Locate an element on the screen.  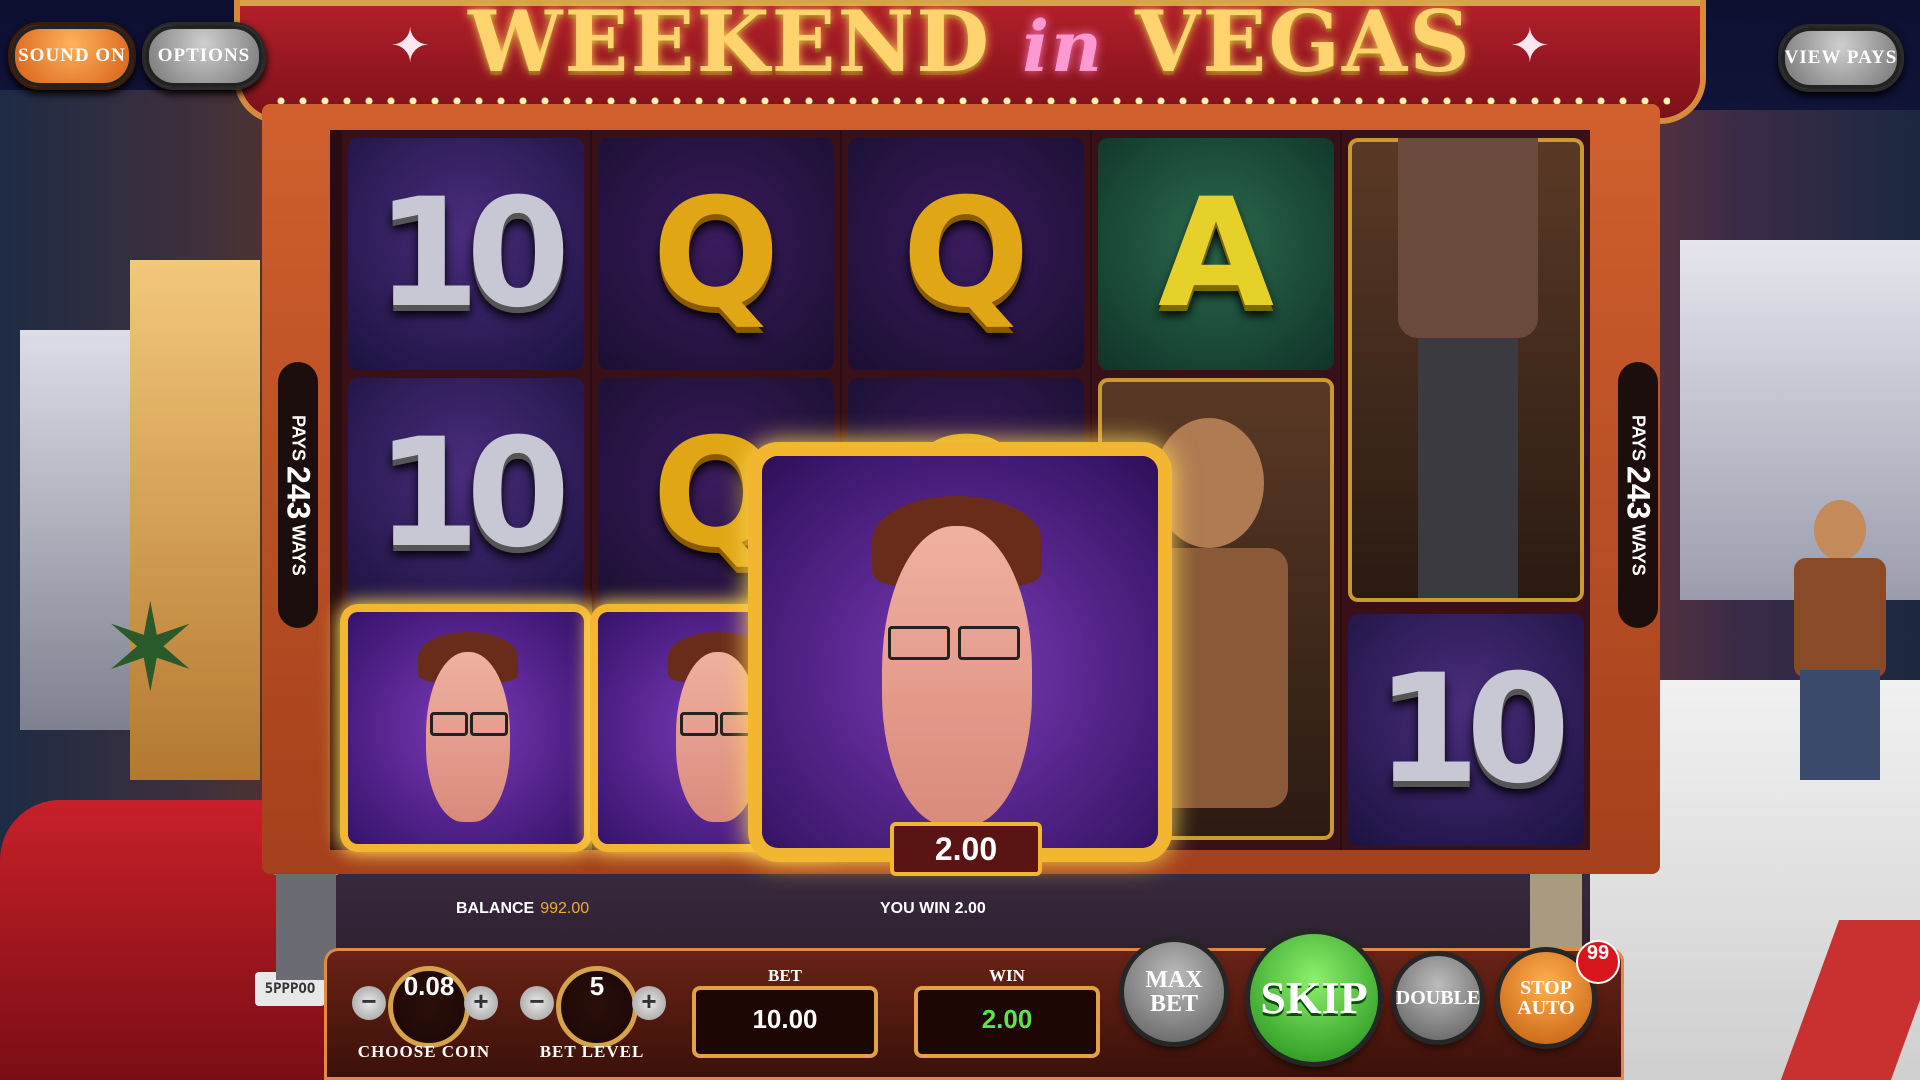
symbol-man-in-jacket-stacked is located at coordinates (1466, 370).